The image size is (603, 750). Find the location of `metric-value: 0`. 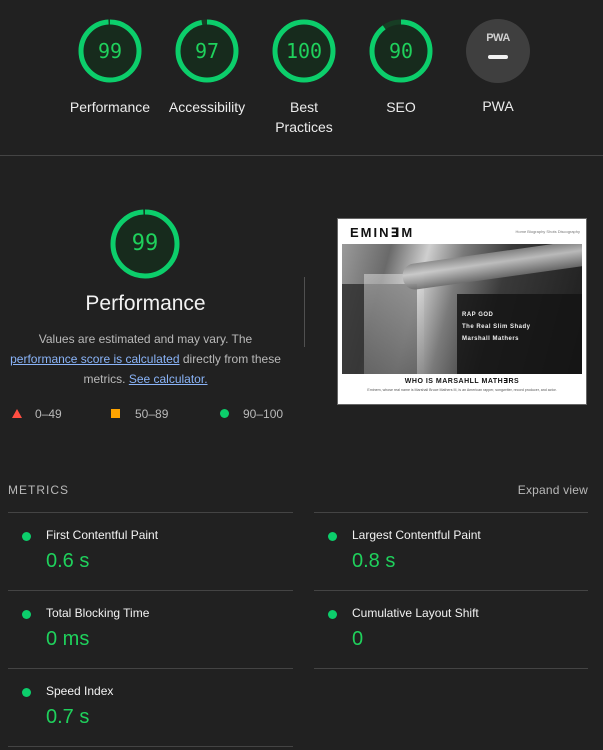

metric-value: 0 is located at coordinates (358, 639).